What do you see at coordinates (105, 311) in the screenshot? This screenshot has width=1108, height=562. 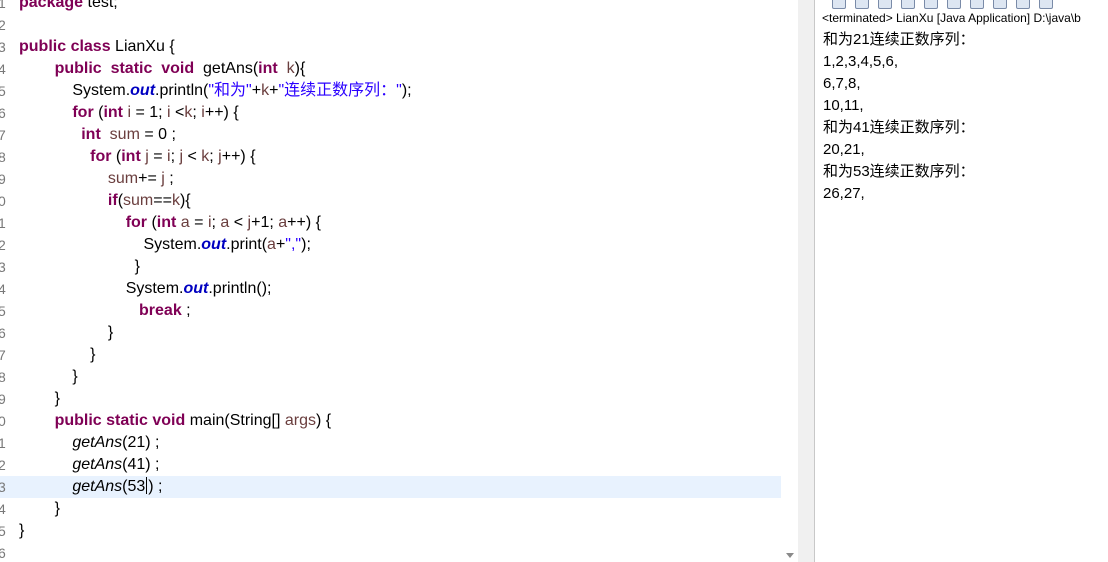 I see `code-text: break ;` at bounding box center [105, 311].